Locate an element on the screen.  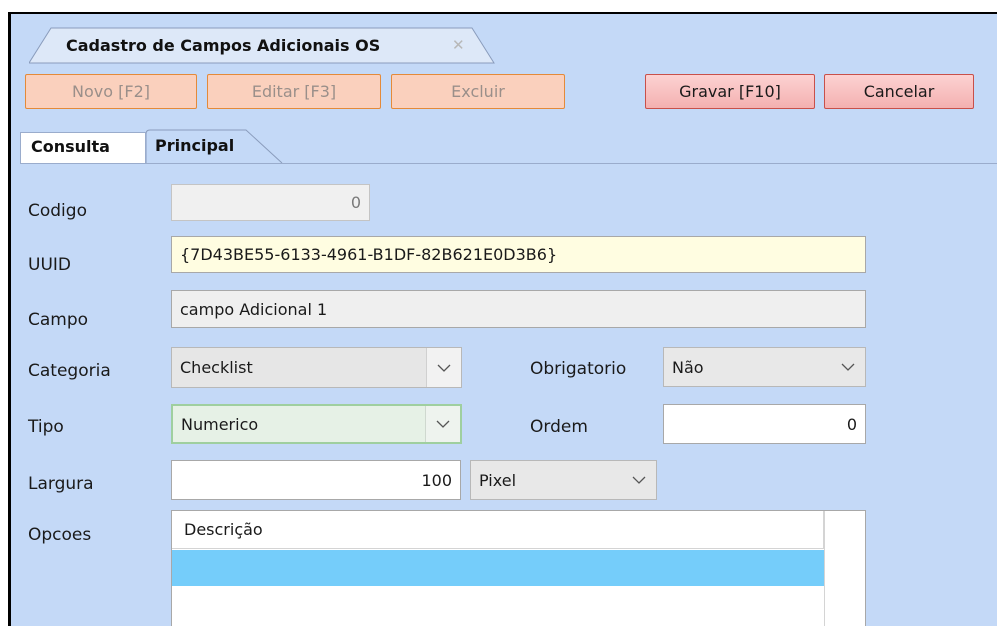
categoria-value: Checklist is located at coordinates (216, 367).